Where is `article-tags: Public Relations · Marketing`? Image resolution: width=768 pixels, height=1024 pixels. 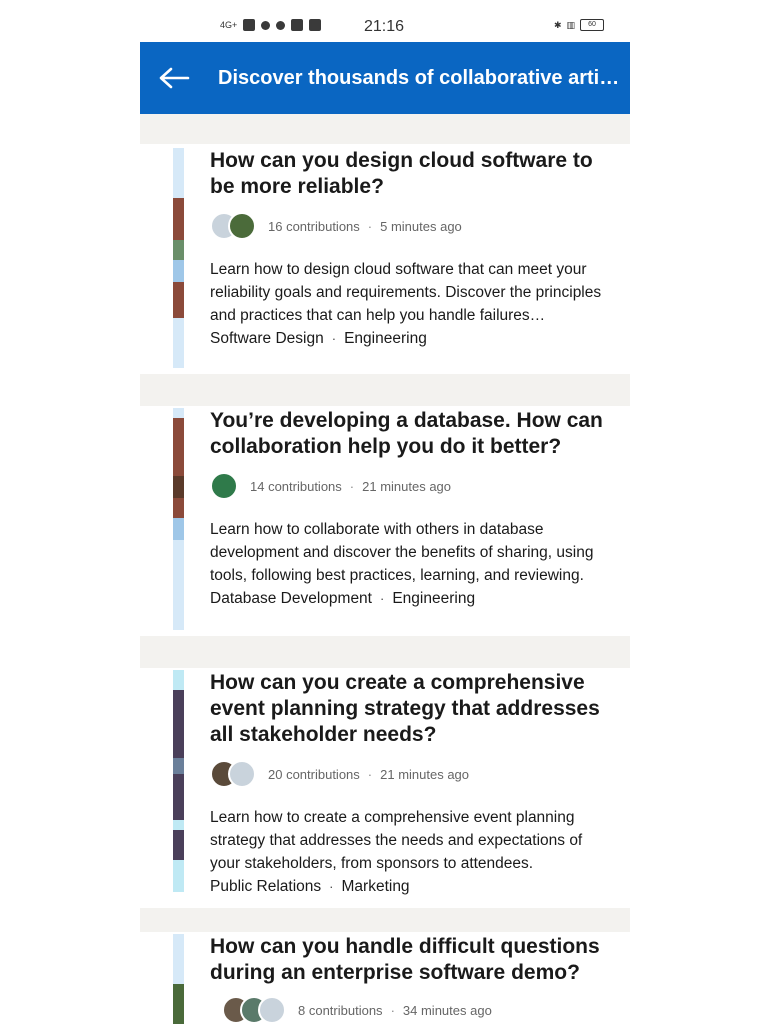 article-tags: Public Relations · Marketing is located at coordinates (410, 886).